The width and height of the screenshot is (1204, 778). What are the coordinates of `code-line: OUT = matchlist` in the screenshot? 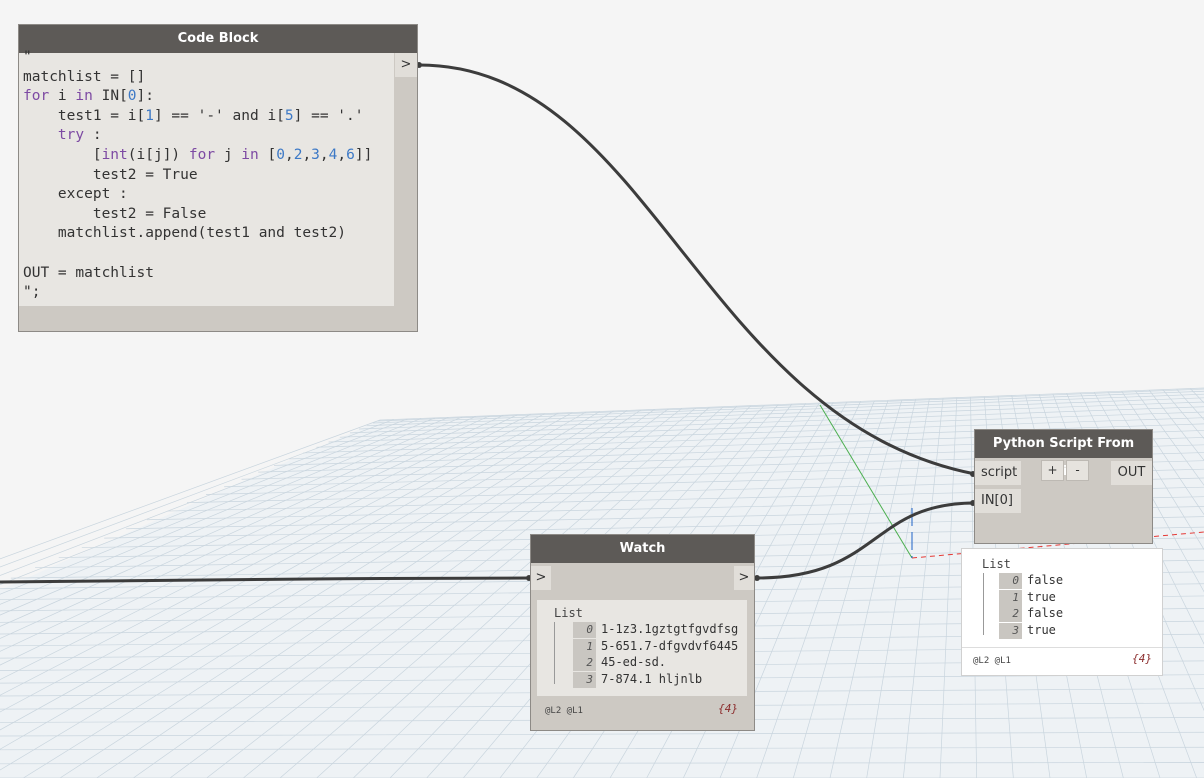 It's located at (88, 273).